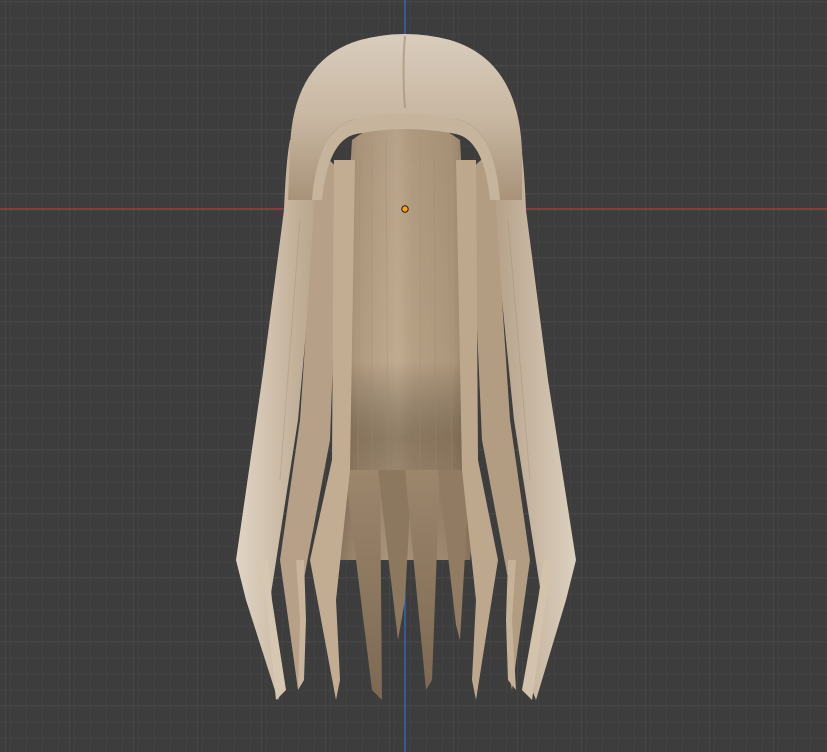 Image resolution: width=827 pixels, height=752 pixels. I want to click on object-origin-point, so click(405, 209).